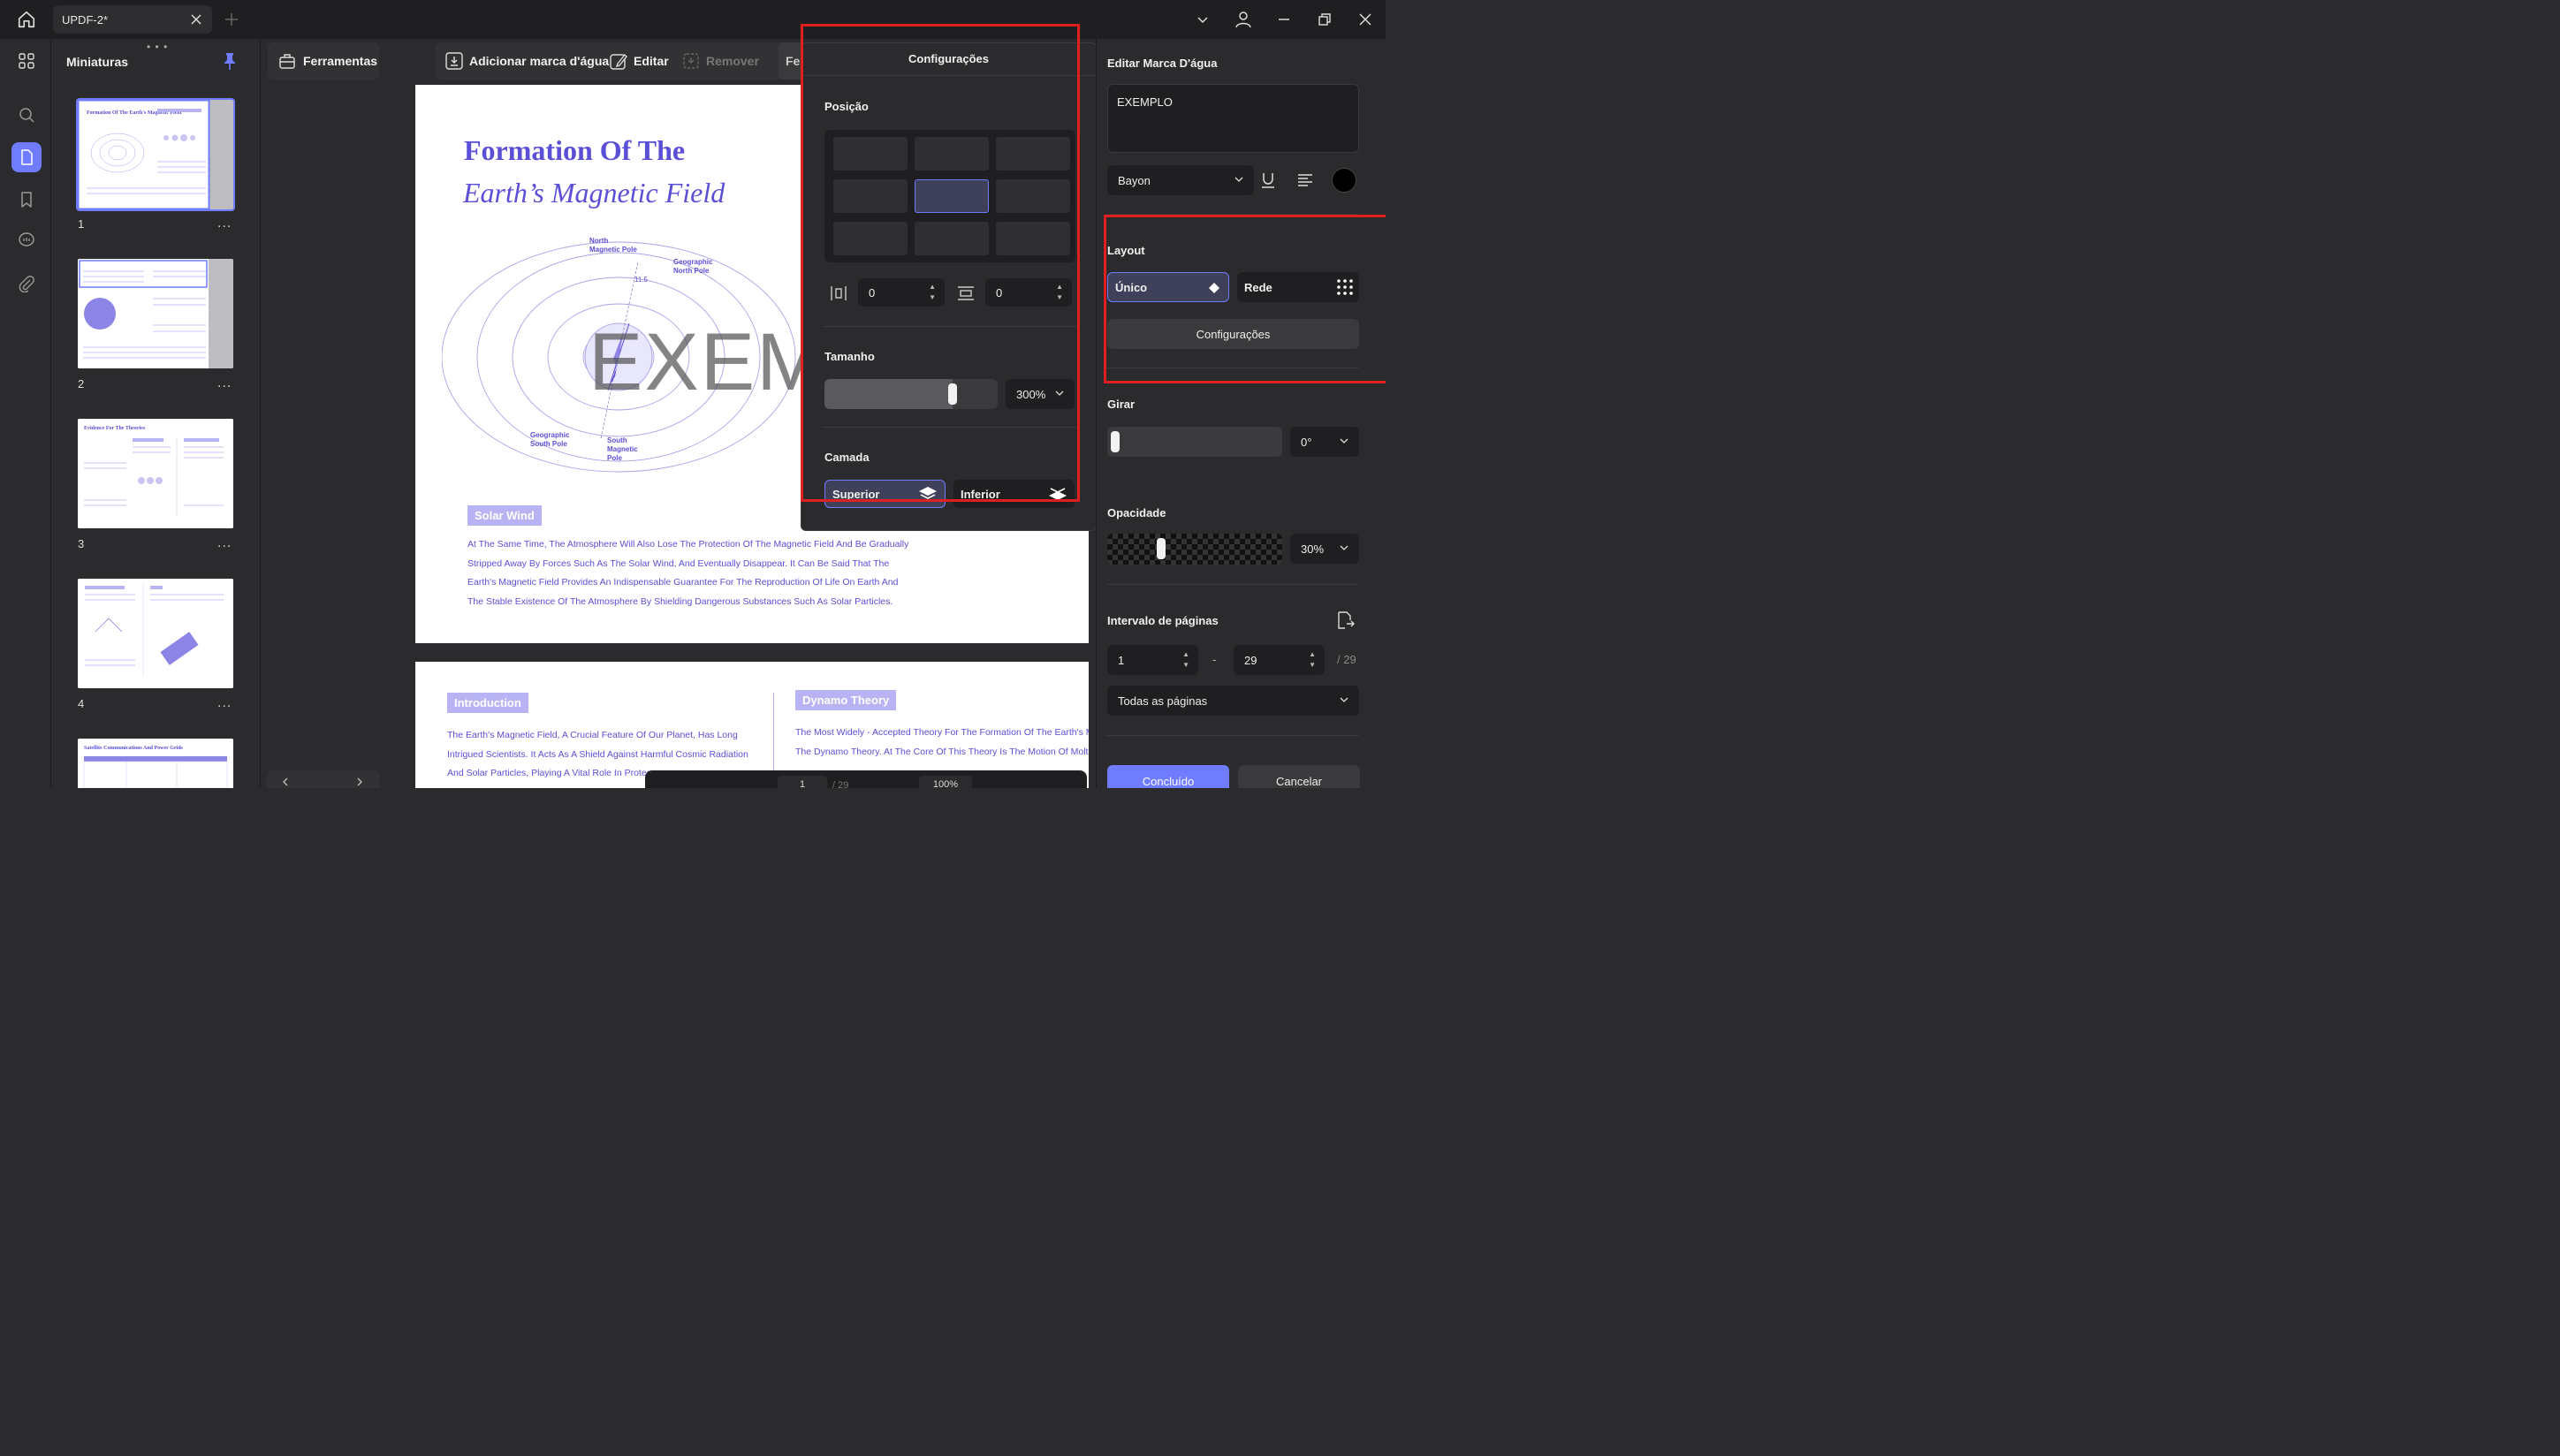  Describe the element at coordinates (1344, 181) in the screenshot. I see `text-color-swatch` at that location.